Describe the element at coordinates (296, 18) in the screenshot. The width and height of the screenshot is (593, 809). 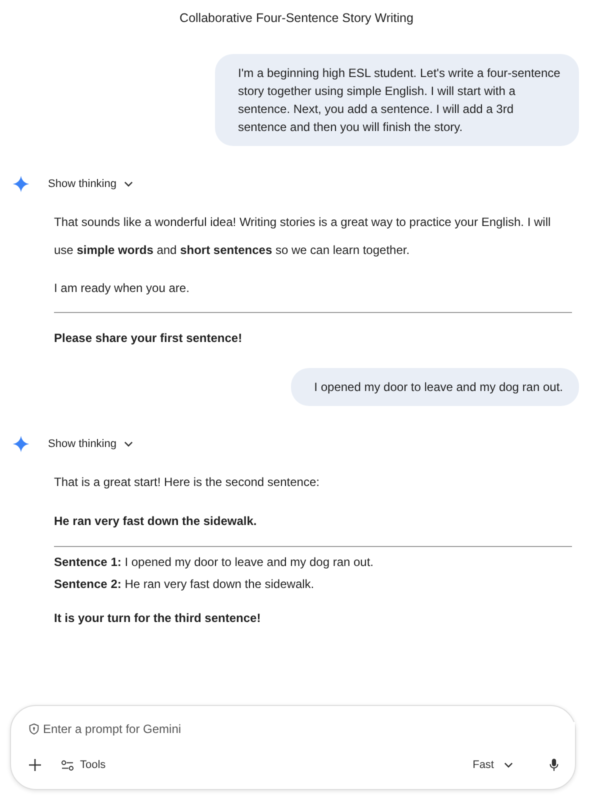
I see `chat-title: Collaborative Four-Sentence Story Writing` at that location.